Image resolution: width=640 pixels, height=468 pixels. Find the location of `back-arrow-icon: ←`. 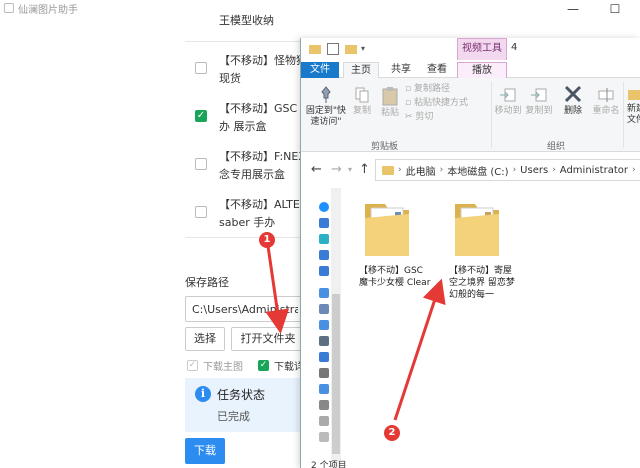

back-arrow-icon: ← is located at coordinates (316, 169).